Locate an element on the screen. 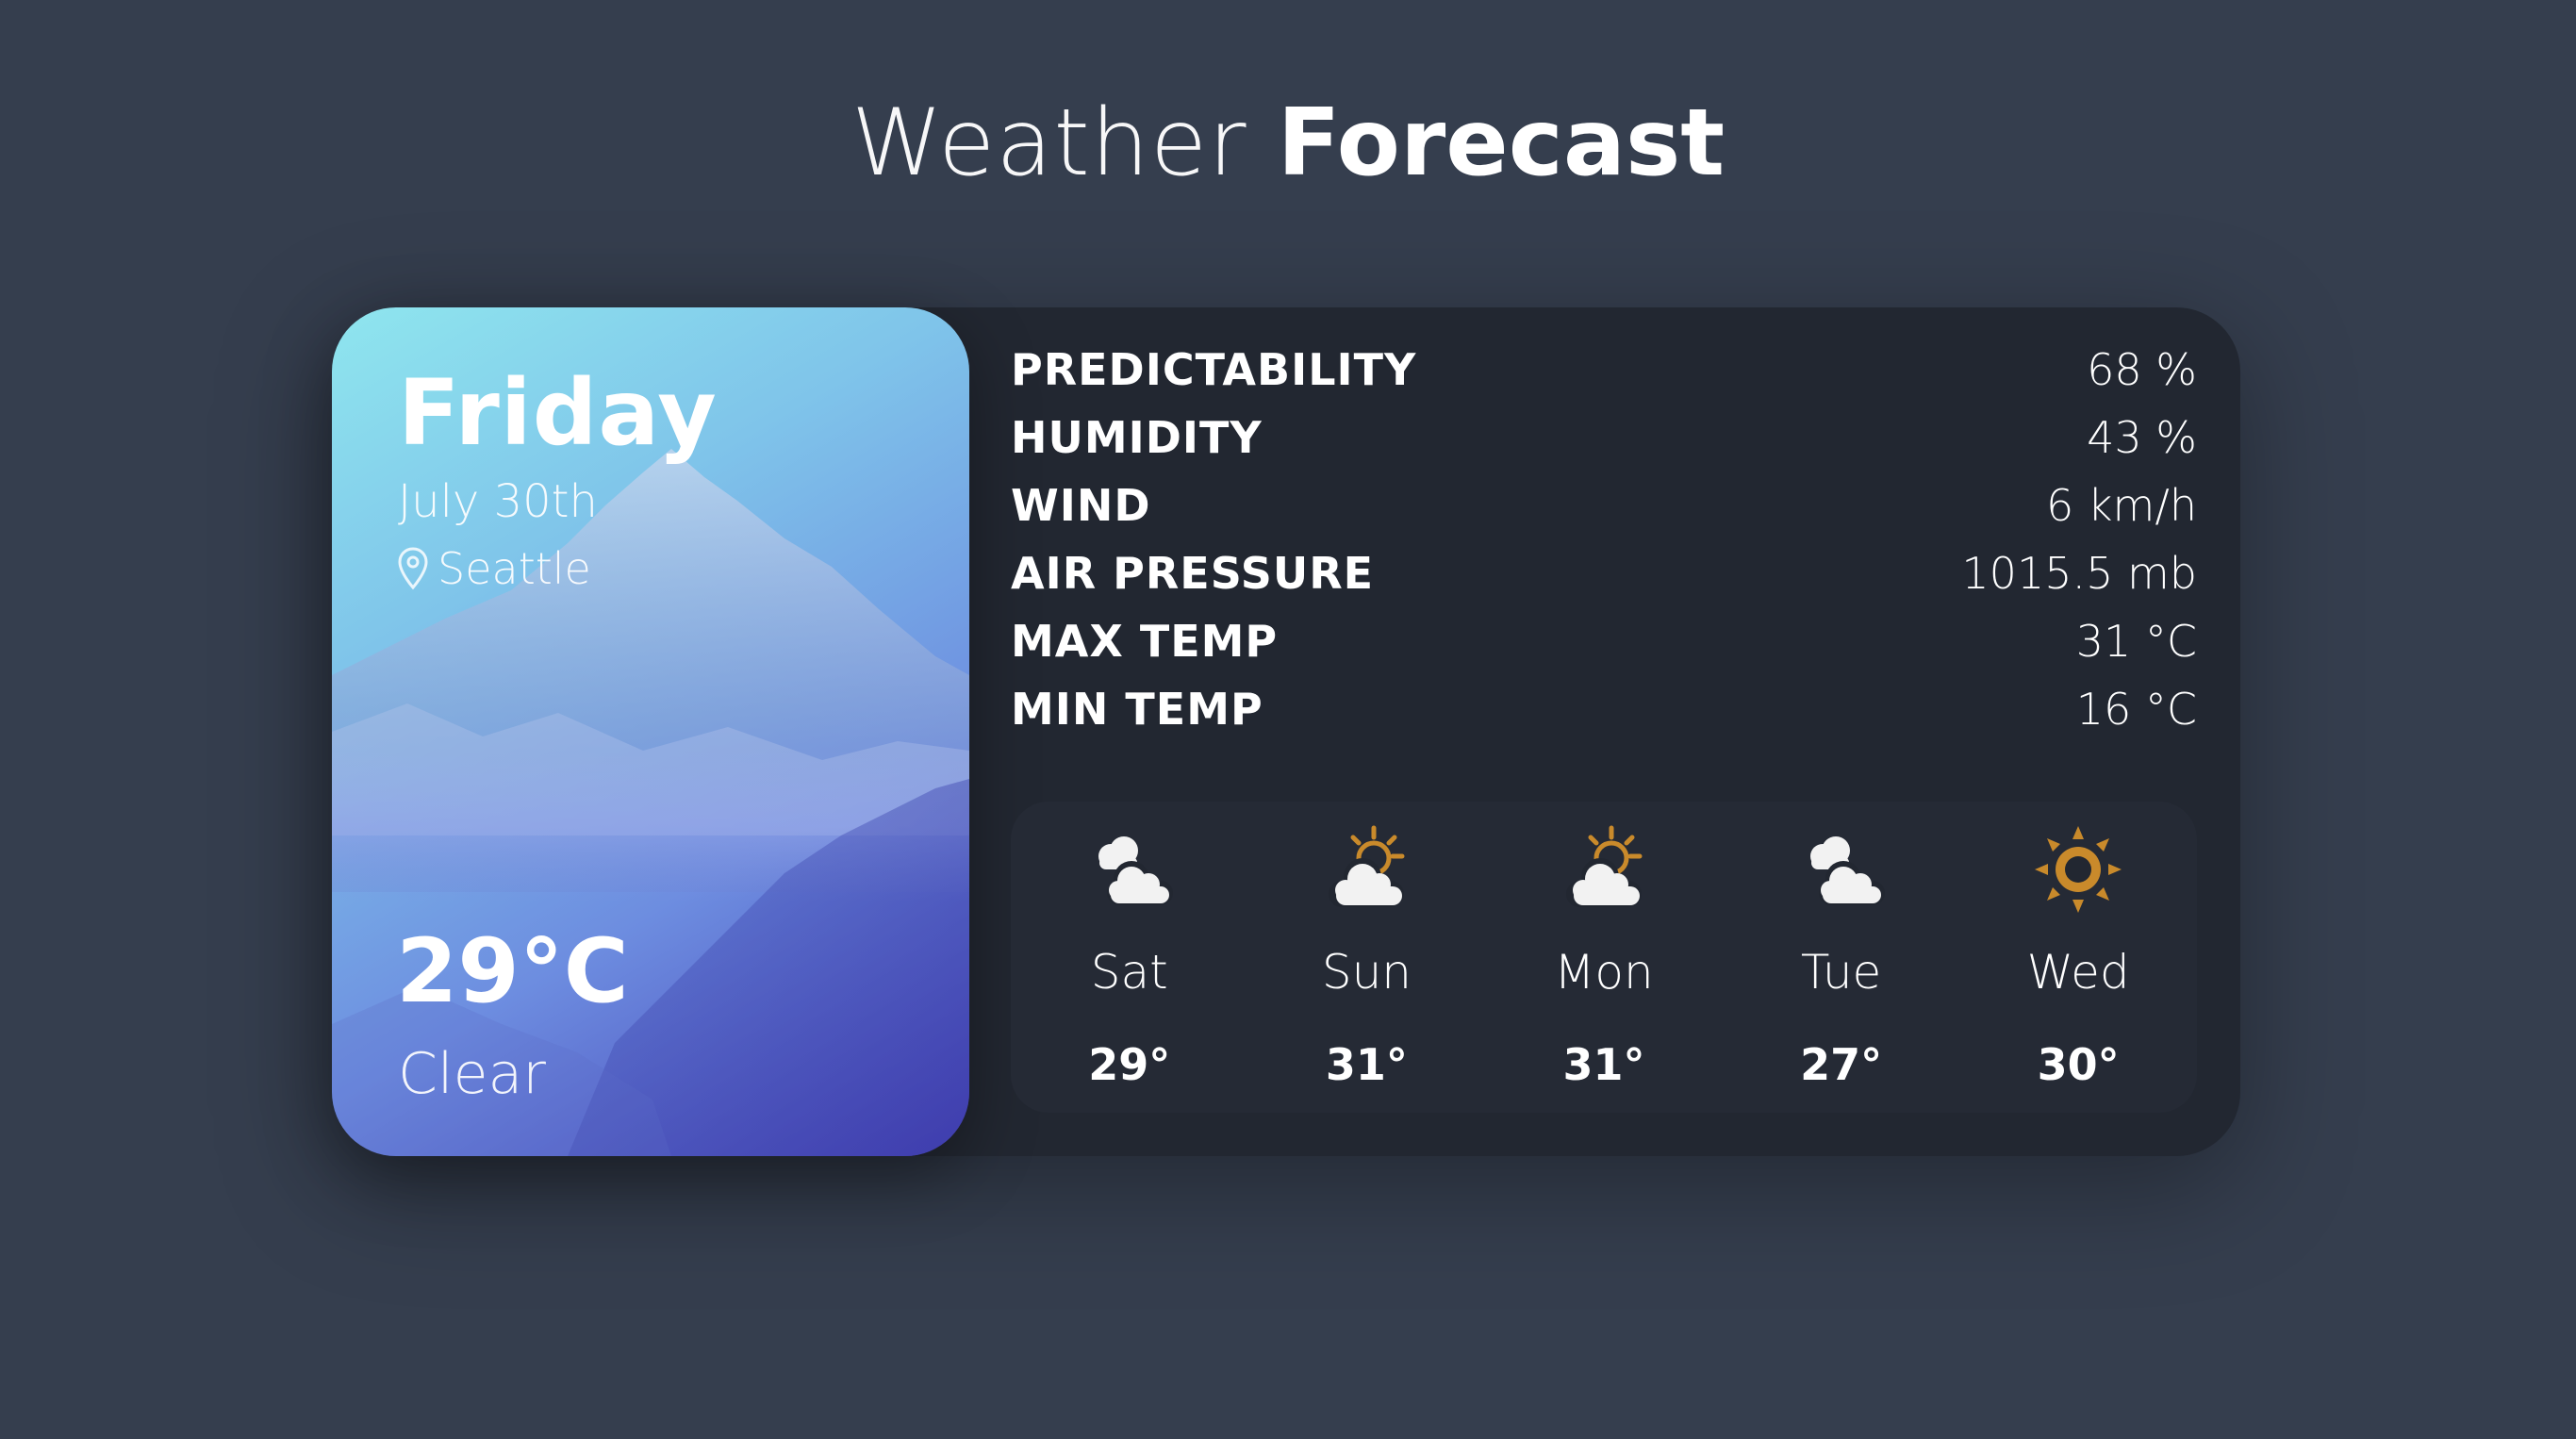  page-title-bold: Forecast is located at coordinates (1501, 143).